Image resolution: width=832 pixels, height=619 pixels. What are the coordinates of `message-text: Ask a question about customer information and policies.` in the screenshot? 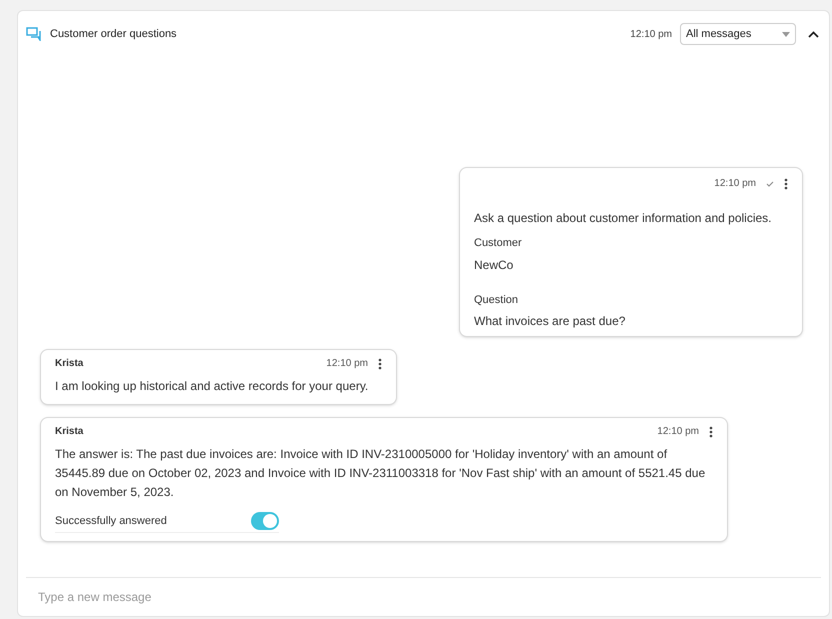 It's located at (623, 218).